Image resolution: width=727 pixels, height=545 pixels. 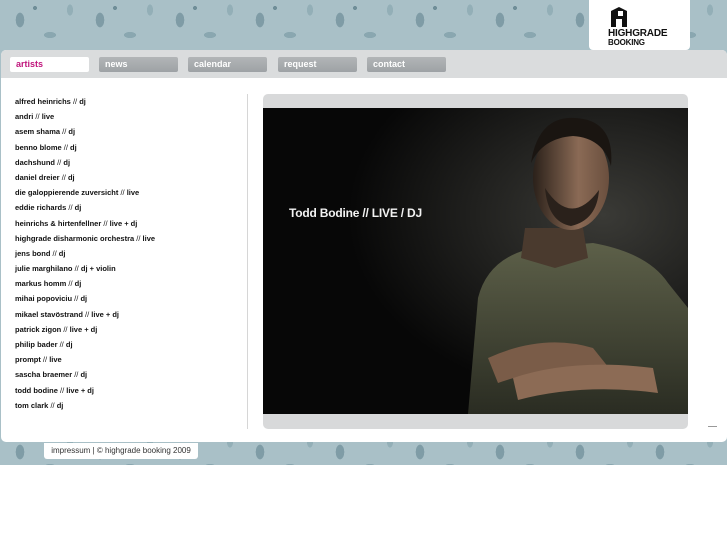 I want to click on artist-name: philip bader, so click(x=36, y=344).